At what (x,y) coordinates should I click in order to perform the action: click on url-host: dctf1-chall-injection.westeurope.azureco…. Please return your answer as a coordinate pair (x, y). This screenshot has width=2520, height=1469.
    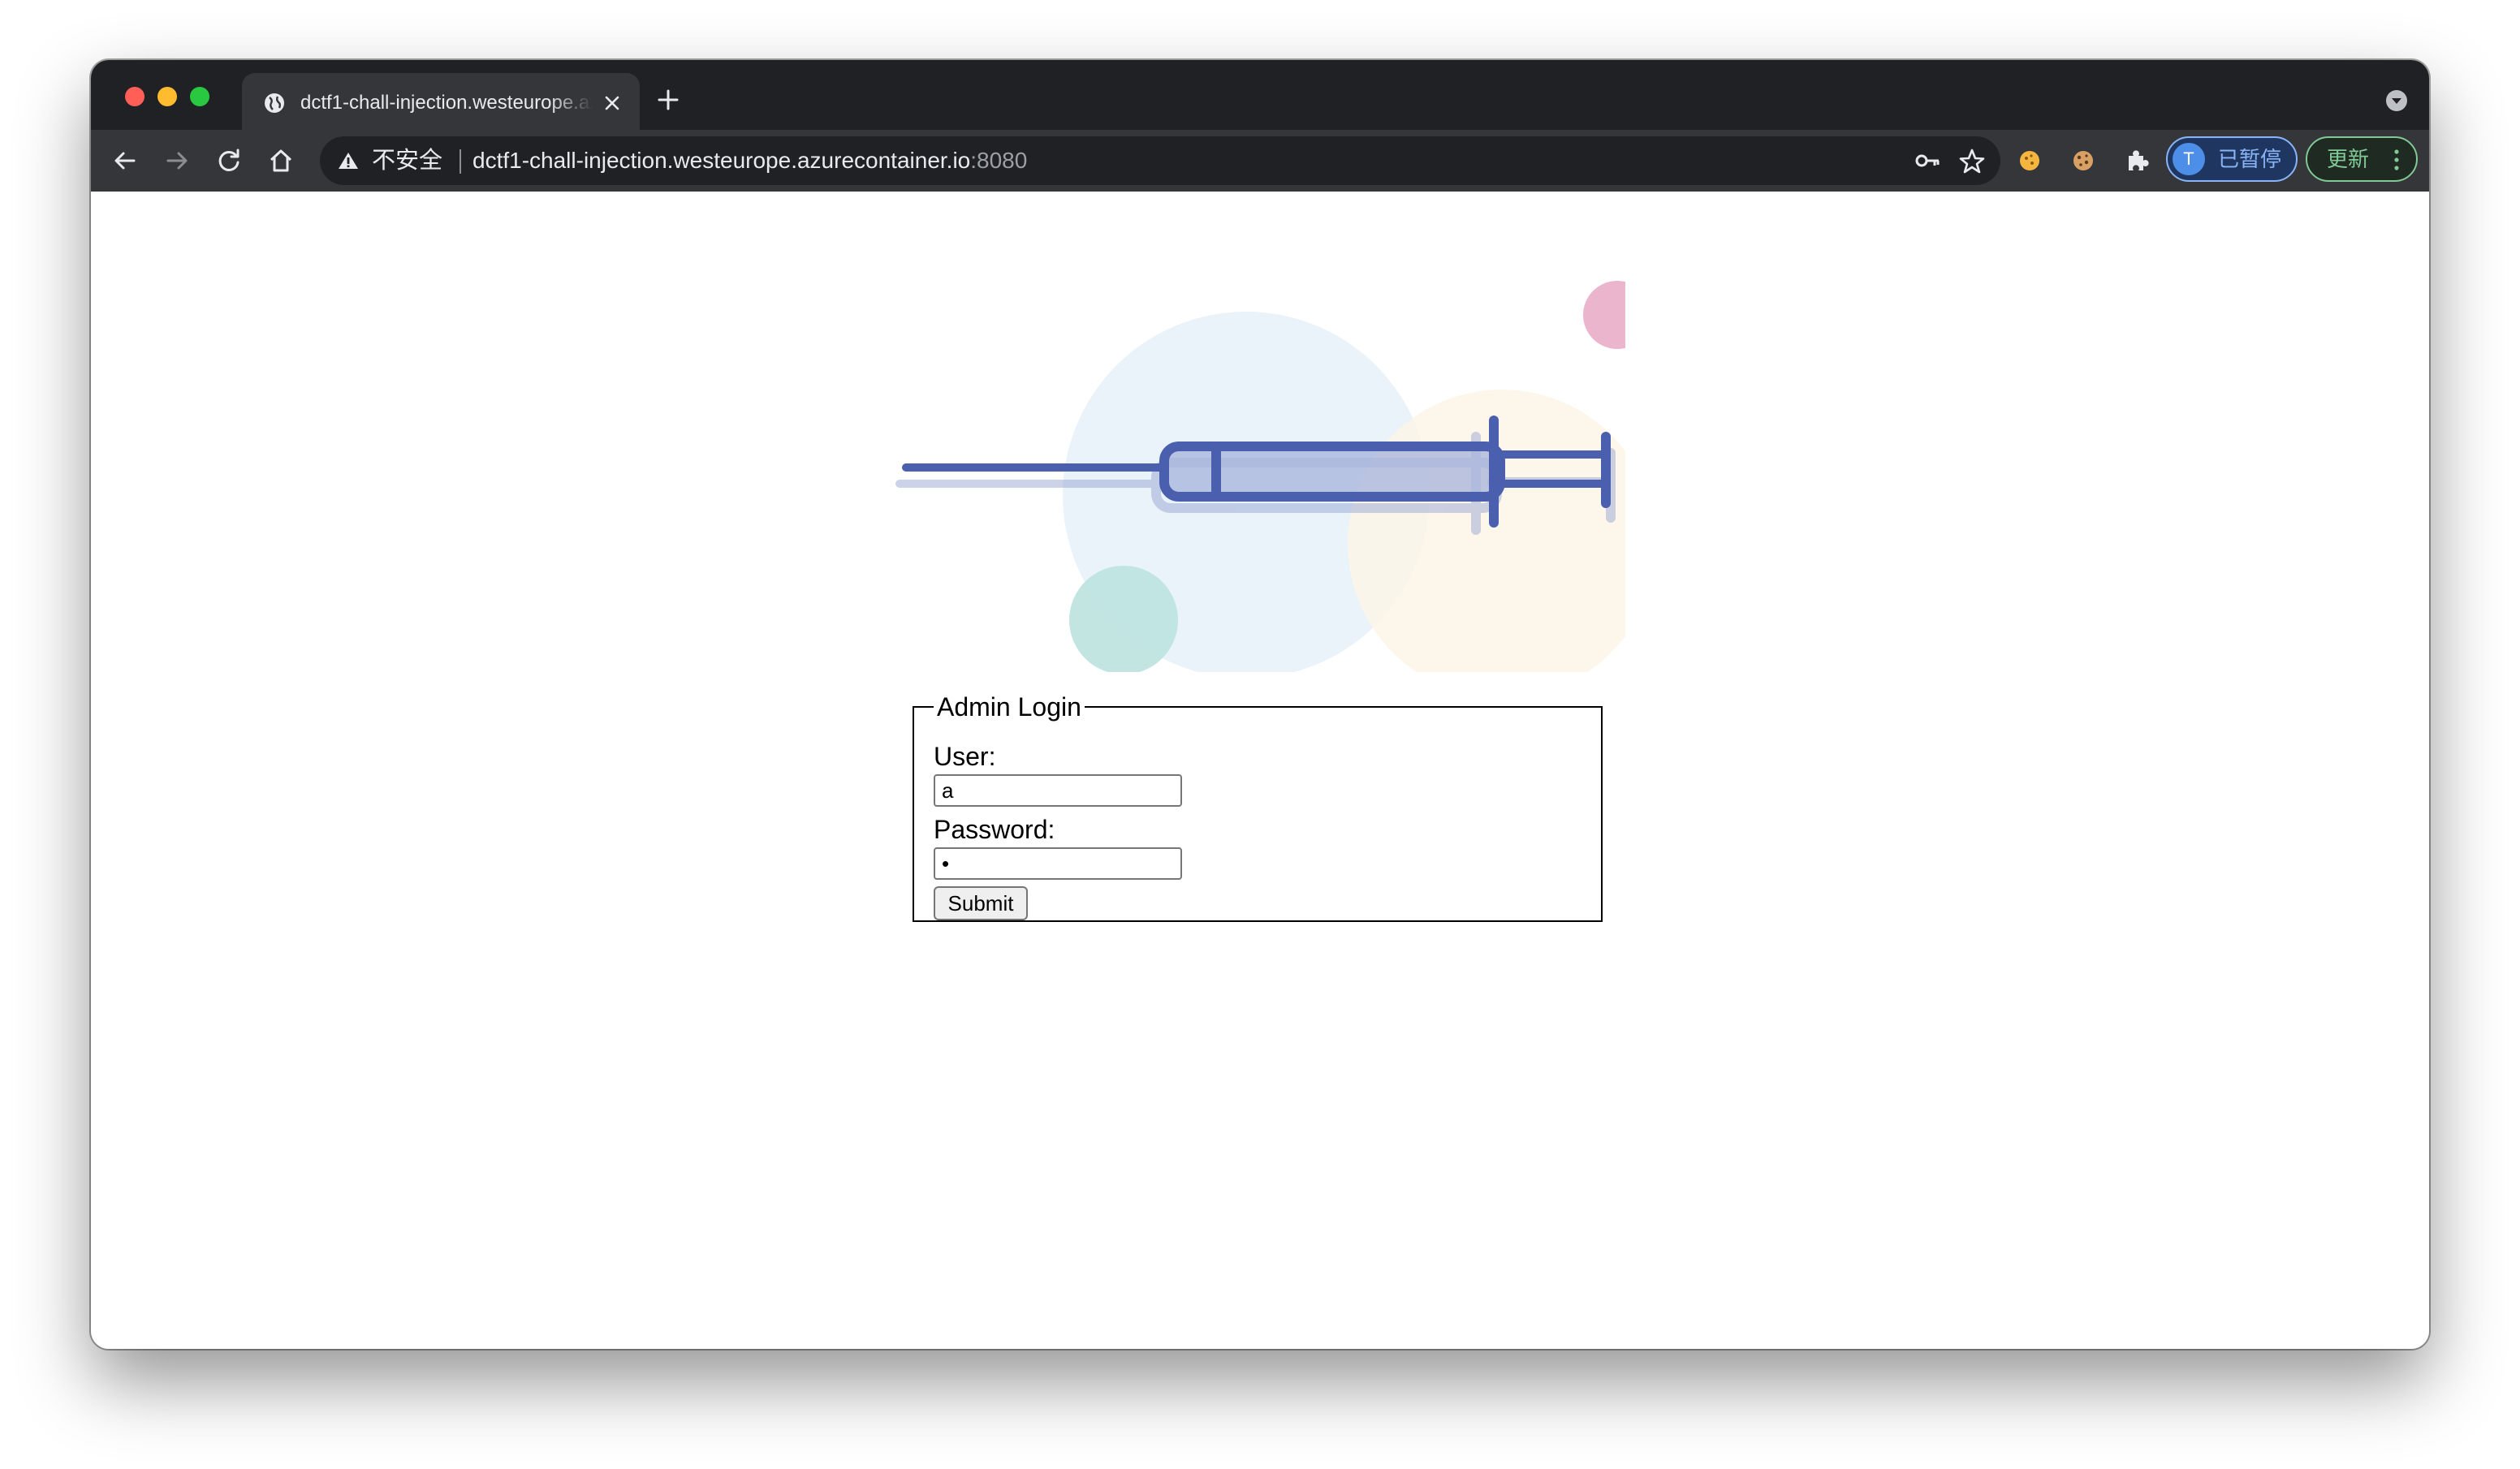
    Looking at the image, I should click on (722, 160).